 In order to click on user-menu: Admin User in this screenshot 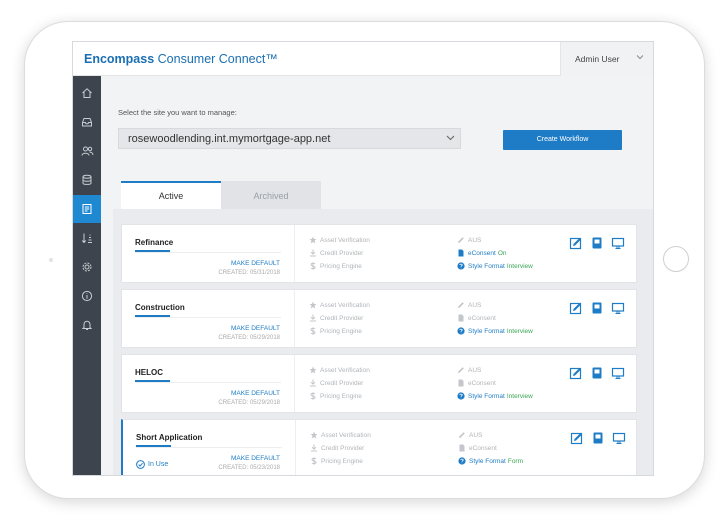, I will do `click(606, 59)`.